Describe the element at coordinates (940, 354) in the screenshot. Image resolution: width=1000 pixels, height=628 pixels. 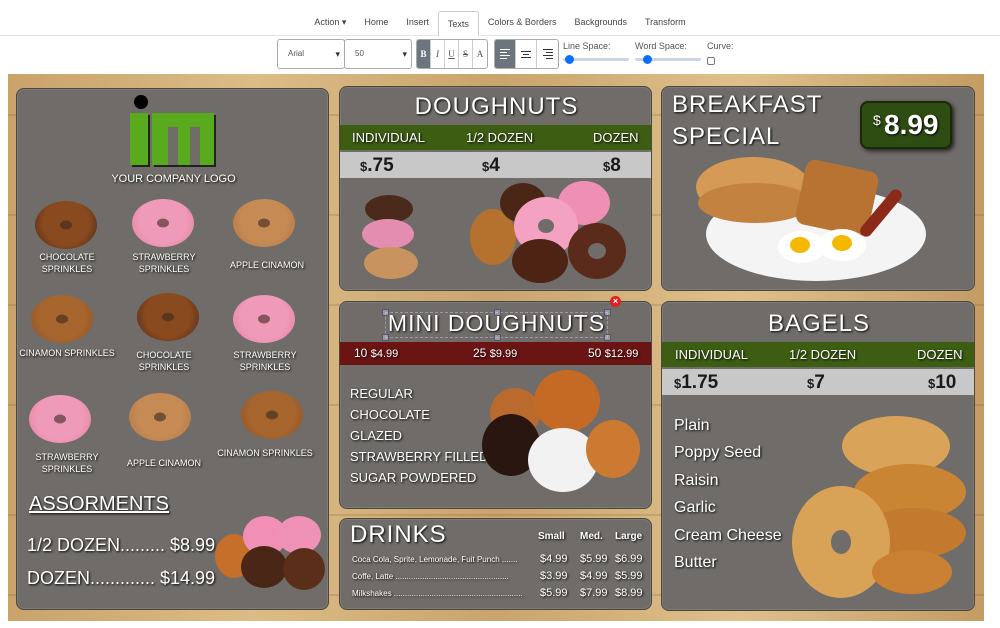
I see `bagels-header-dozen: DOZEN` at that location.